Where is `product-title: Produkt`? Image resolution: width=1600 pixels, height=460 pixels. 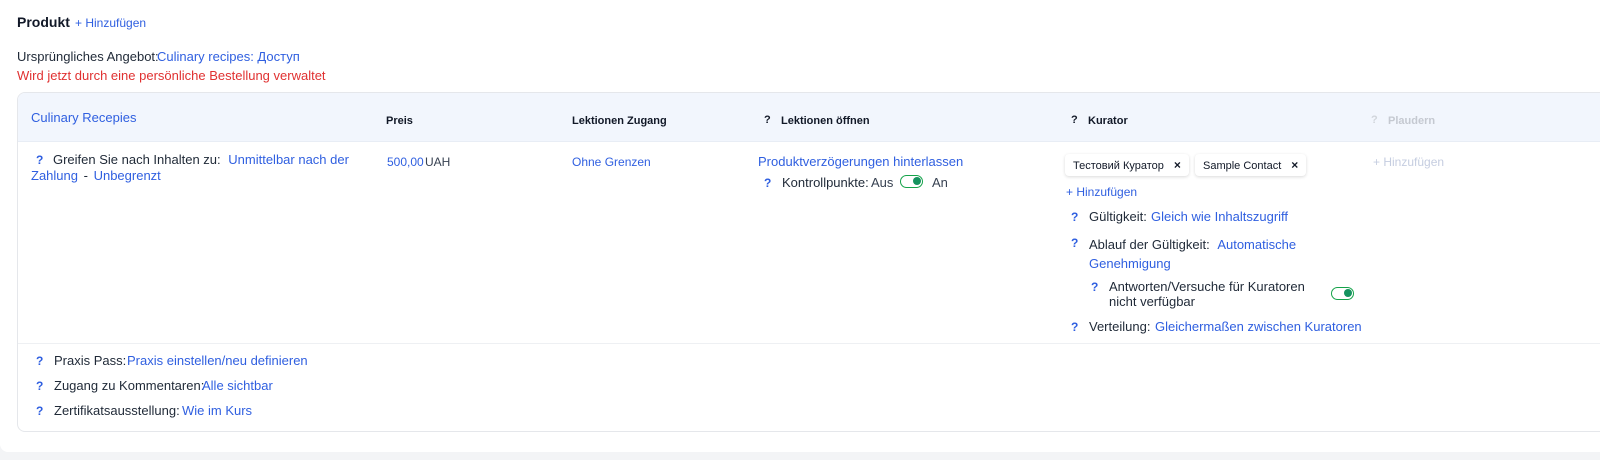
product-title: Produkt is located at coordinates (43, 22).